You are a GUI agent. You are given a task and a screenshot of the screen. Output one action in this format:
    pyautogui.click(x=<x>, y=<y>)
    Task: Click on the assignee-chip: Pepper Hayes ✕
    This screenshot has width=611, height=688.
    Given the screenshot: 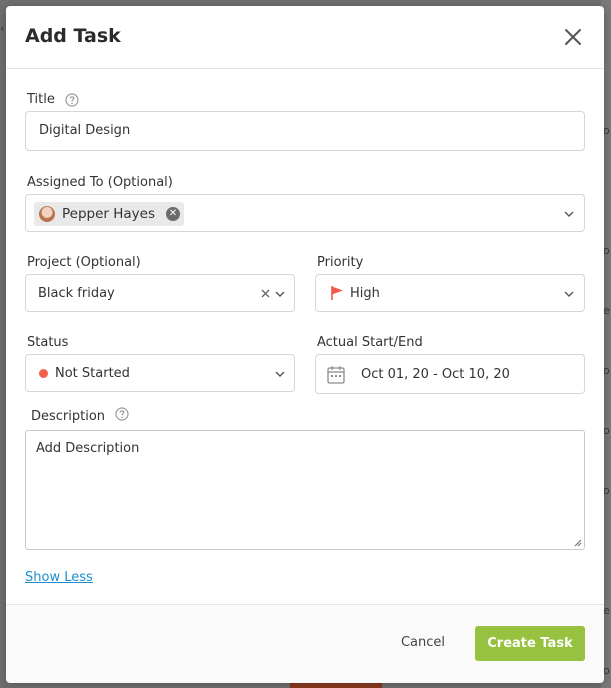 What is the action you would take?
    pyautogui.click(x=109, y=214)
    